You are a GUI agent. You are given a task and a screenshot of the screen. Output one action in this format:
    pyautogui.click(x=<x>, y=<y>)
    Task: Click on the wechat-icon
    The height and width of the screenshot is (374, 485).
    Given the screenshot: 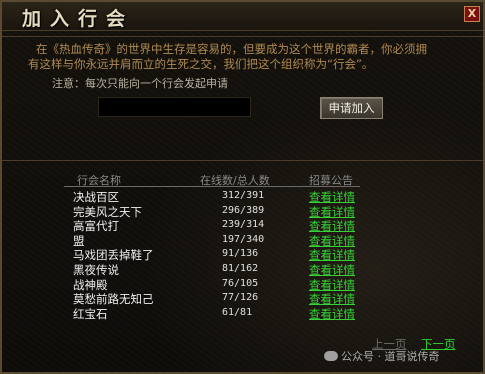 What is the action you would take?
    pyautogui.click(x=331, y=356)
    